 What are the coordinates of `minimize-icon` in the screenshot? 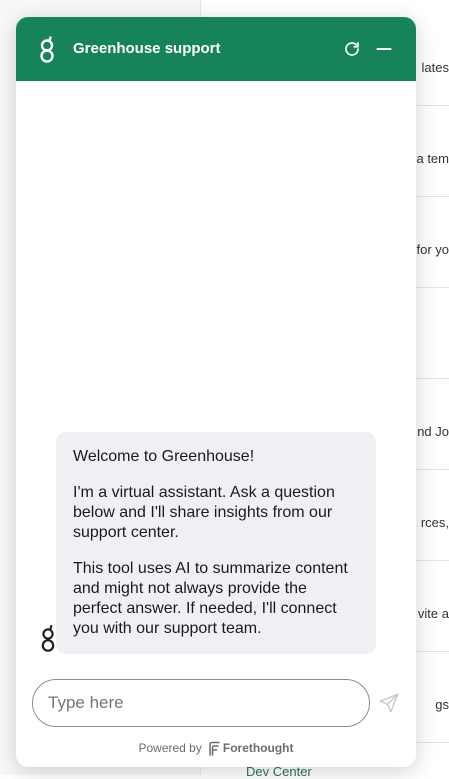 It's located at (384, 49).